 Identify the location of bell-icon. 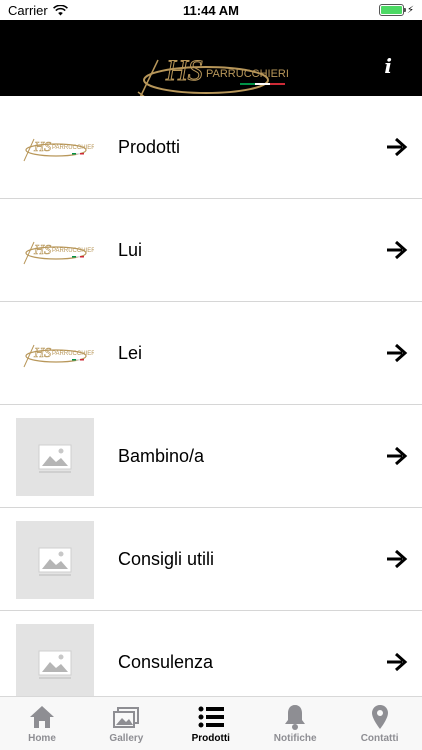
(295, 717).